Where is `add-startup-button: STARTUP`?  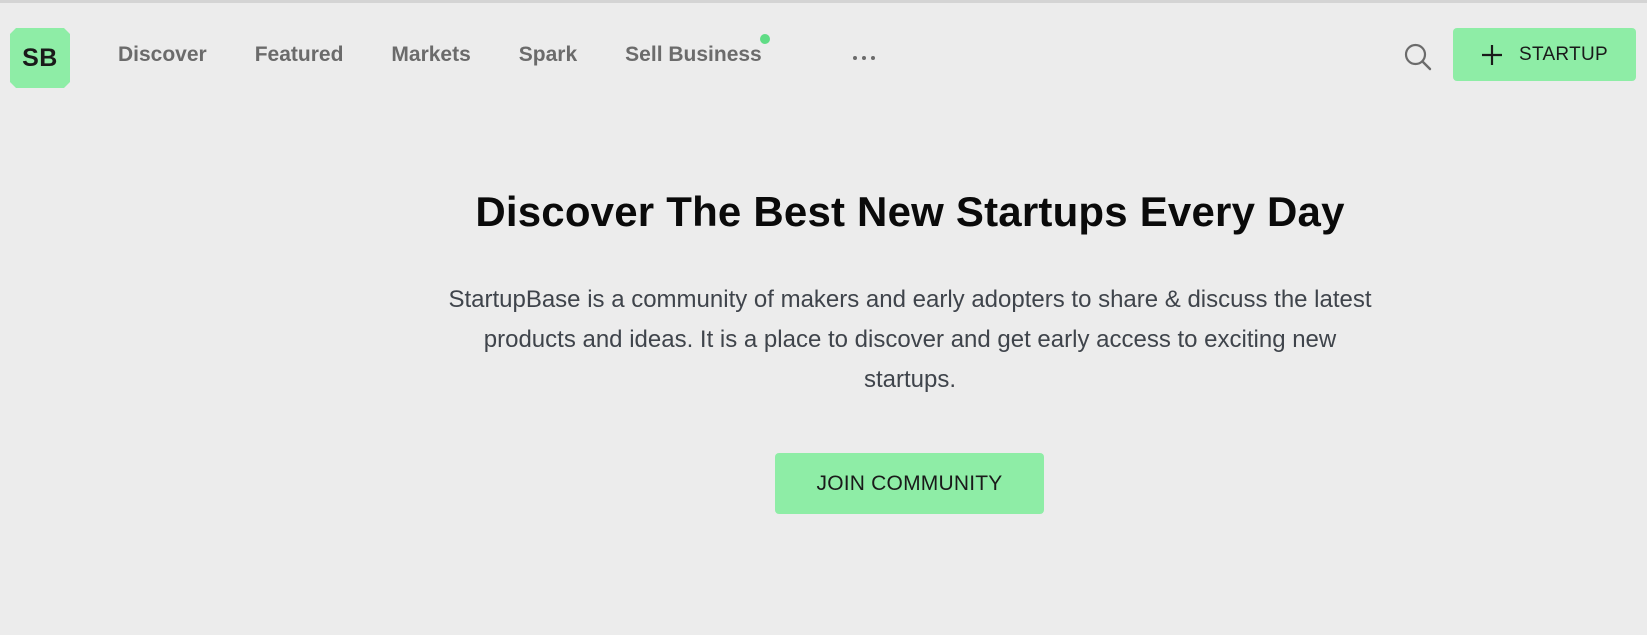 add-startup-button: STARTUP is located at coordinates (1544, 54).